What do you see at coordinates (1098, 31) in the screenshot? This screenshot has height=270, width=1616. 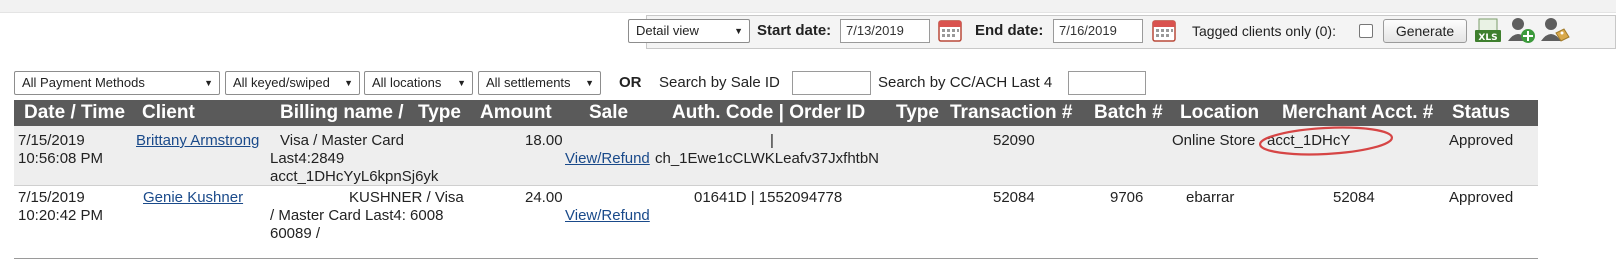 I see `end-date-input: 7/16/2019` at bounding box center [1098, 31].